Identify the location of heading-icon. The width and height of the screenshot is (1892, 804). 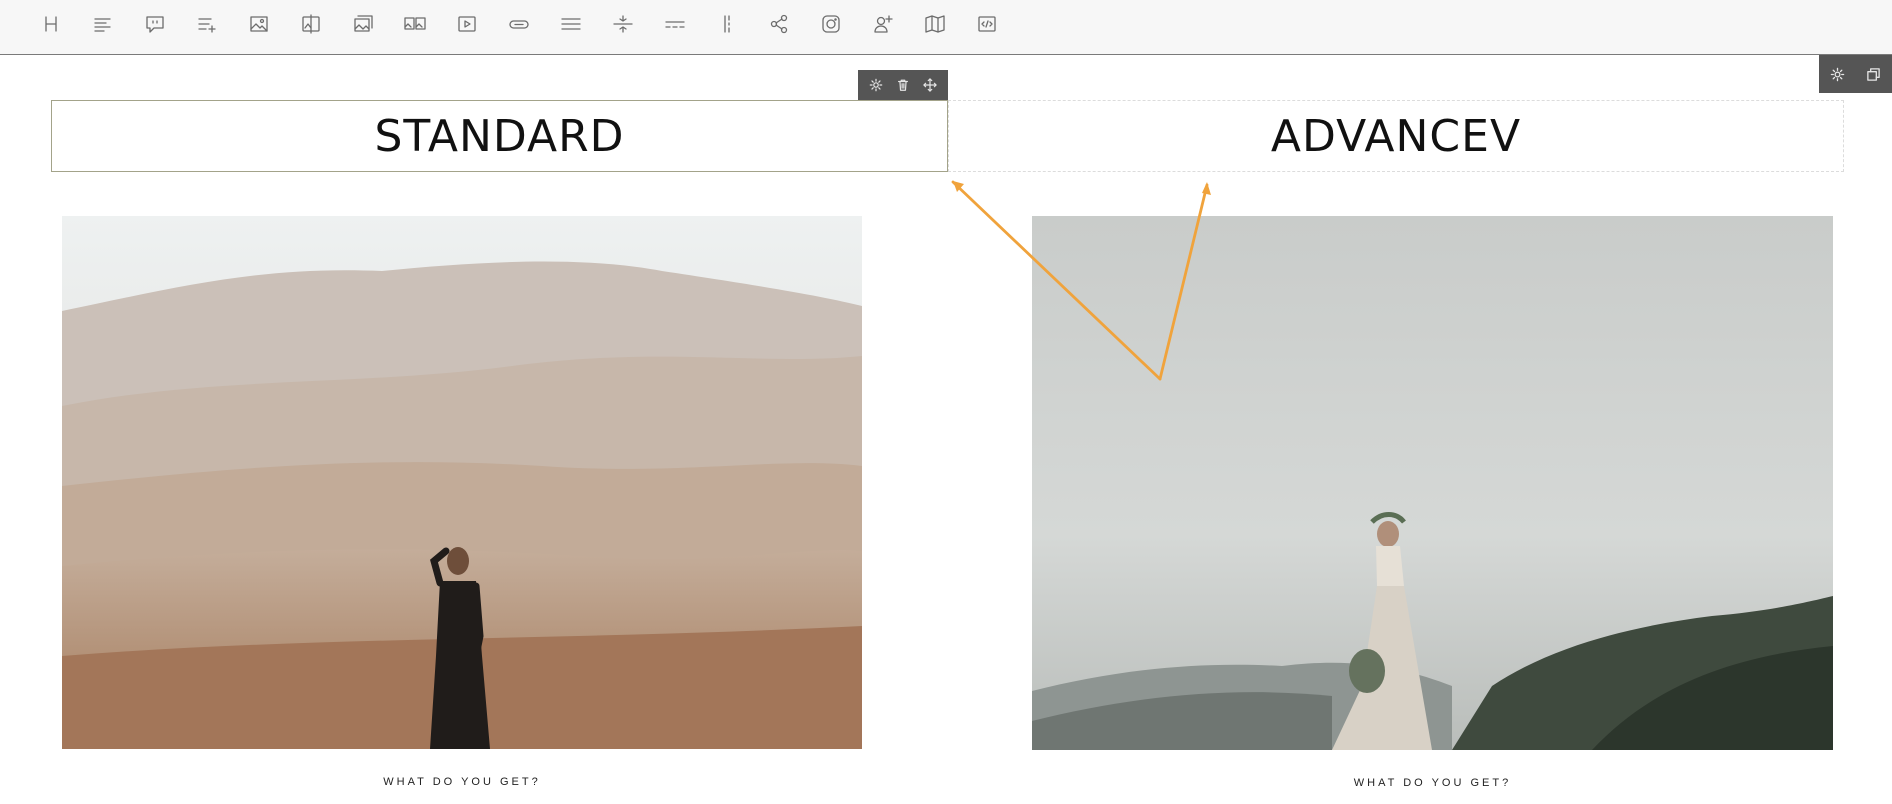
(51, 24).